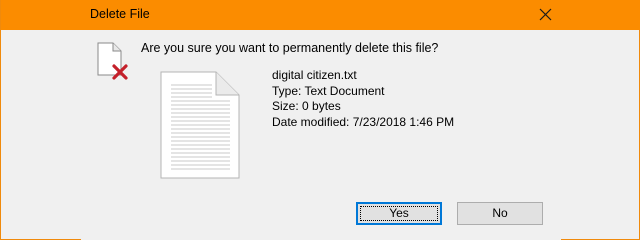 The image size is (640, 240). Describe the element at coordinates (328, 90) in the screenshot. I see `file-type: Type: Text Document` at that location.